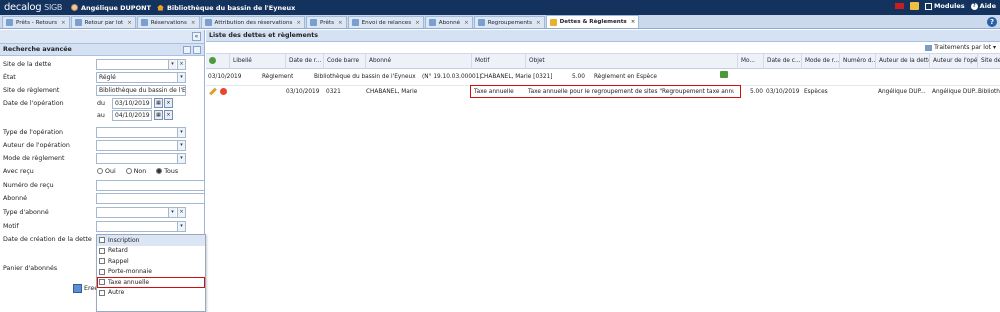 The height and width of the screenshot is (312, 1000). What do you see at coordinates (452, 77) in the screenshot?
I see `group-receipt: (N° 19.10.03.00001)` at bounding box center [452, 77].